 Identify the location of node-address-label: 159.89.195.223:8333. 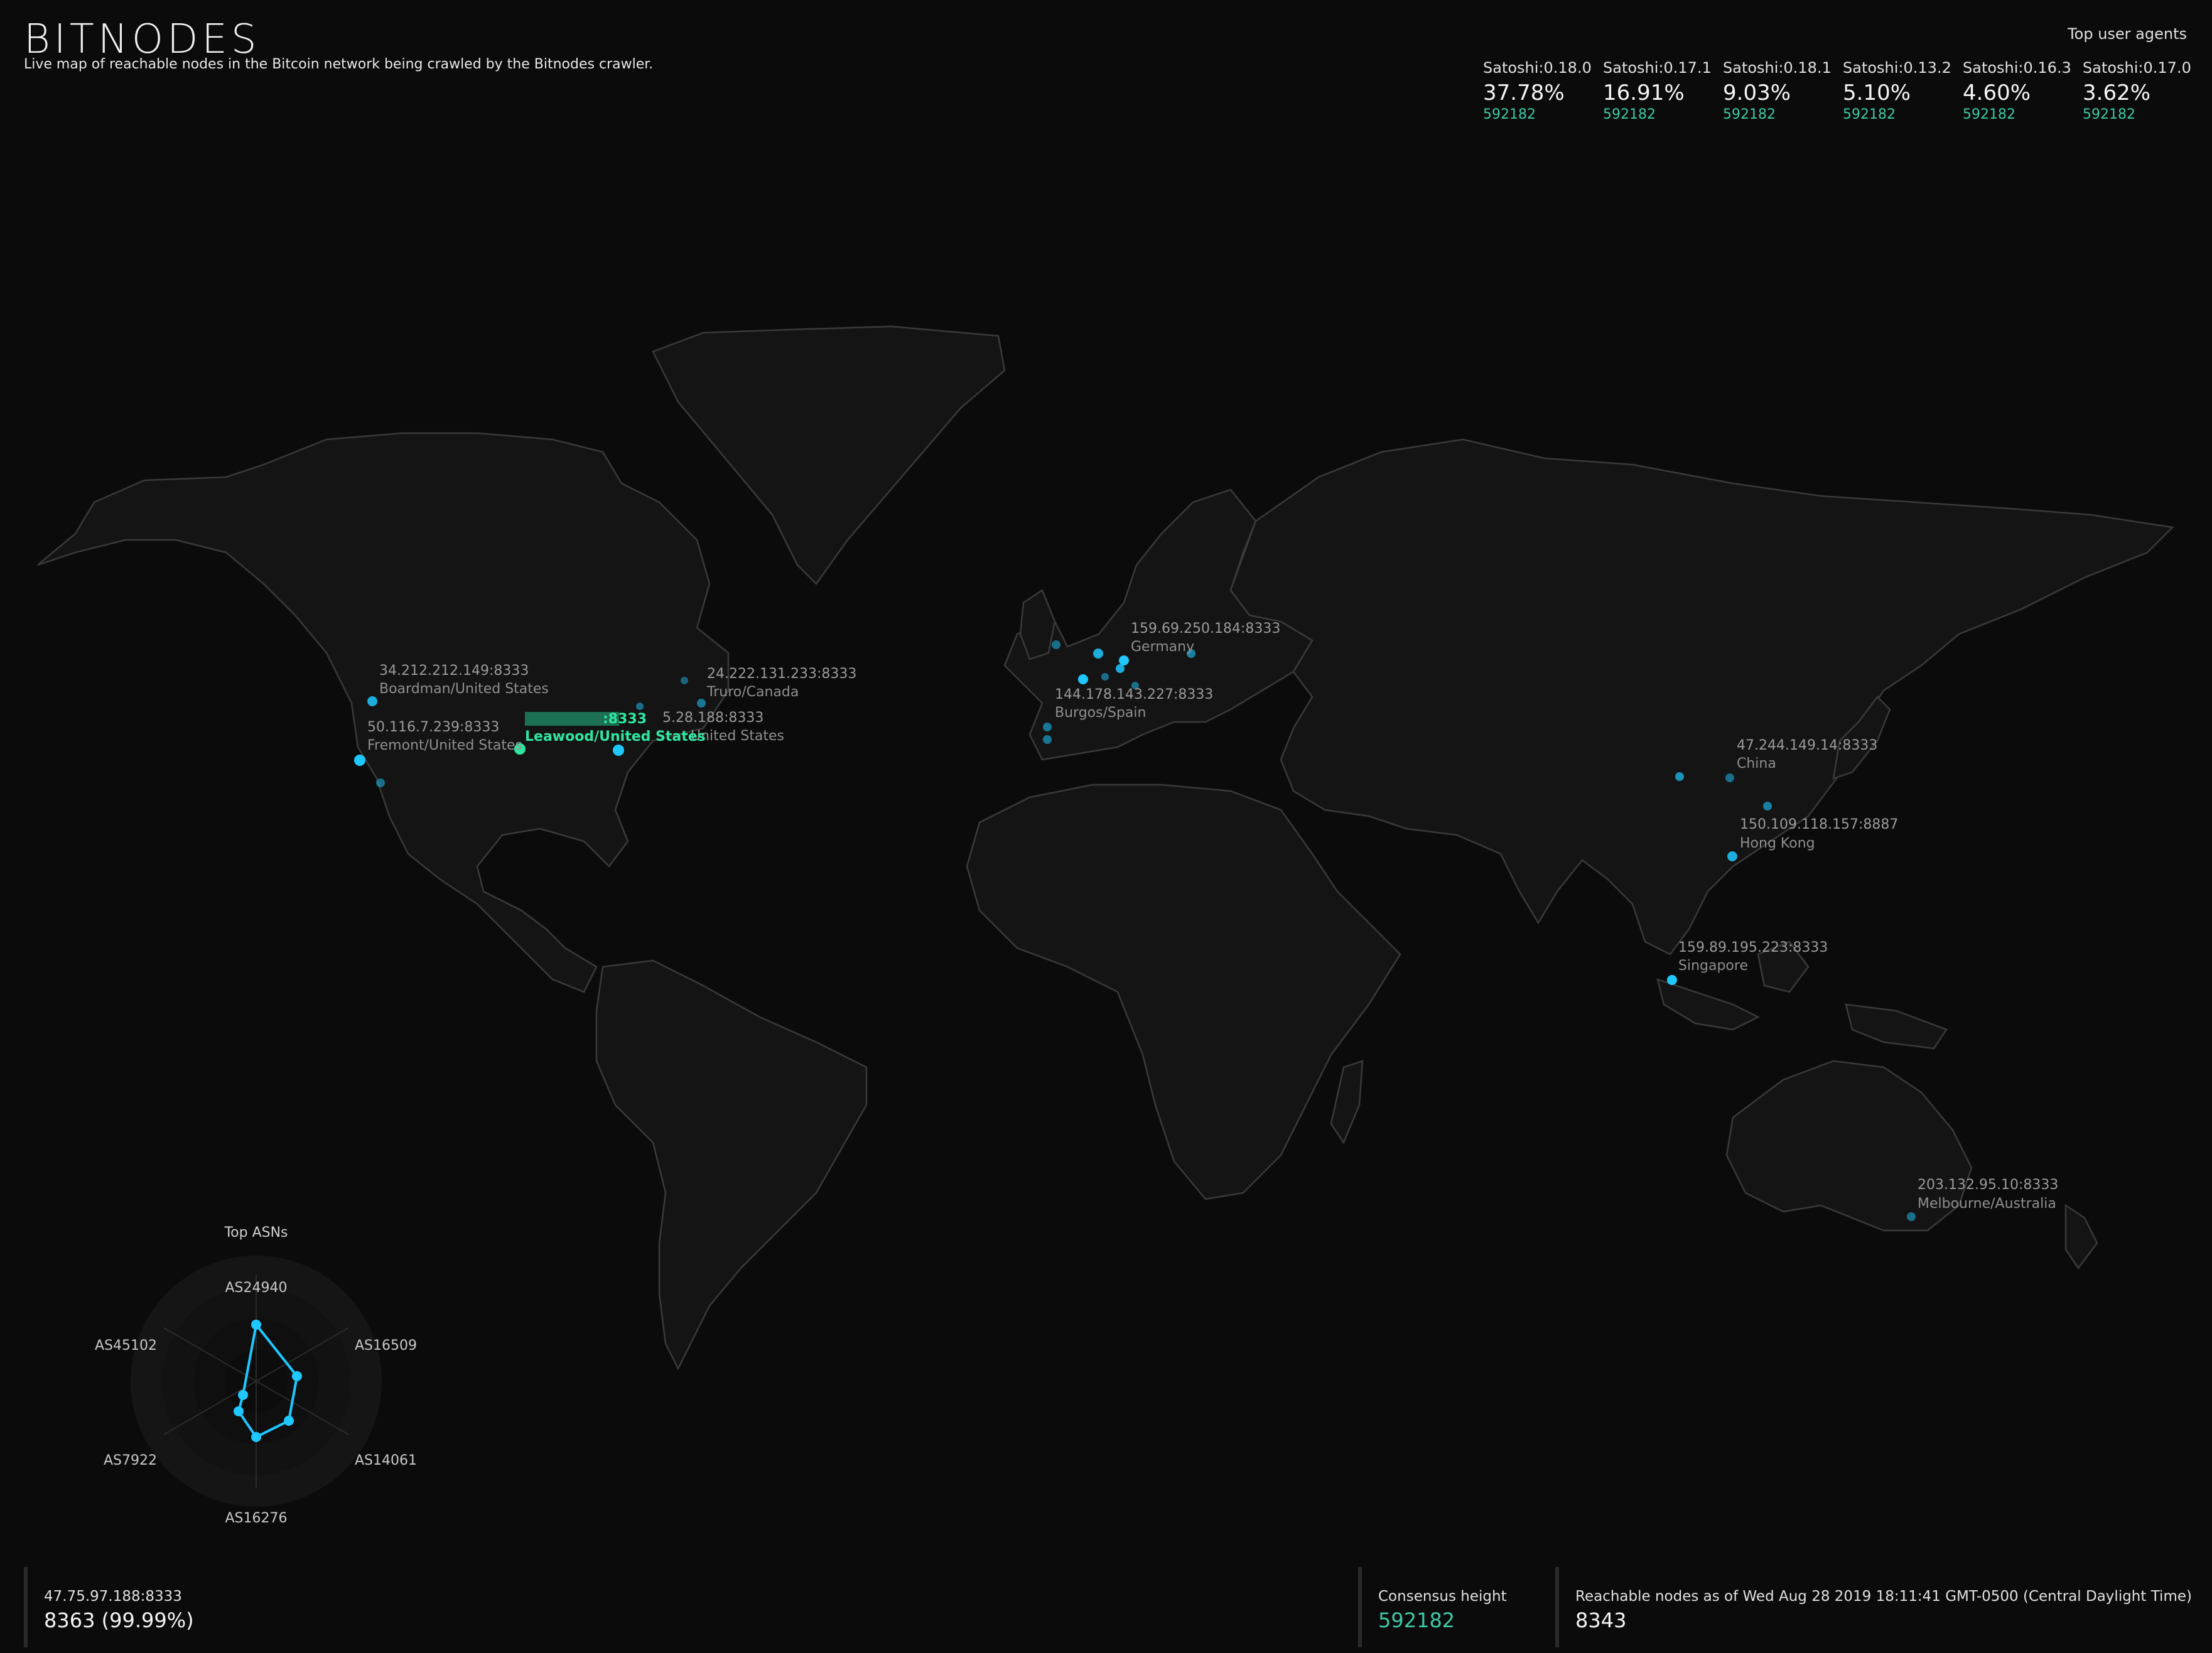
(1753, 948).